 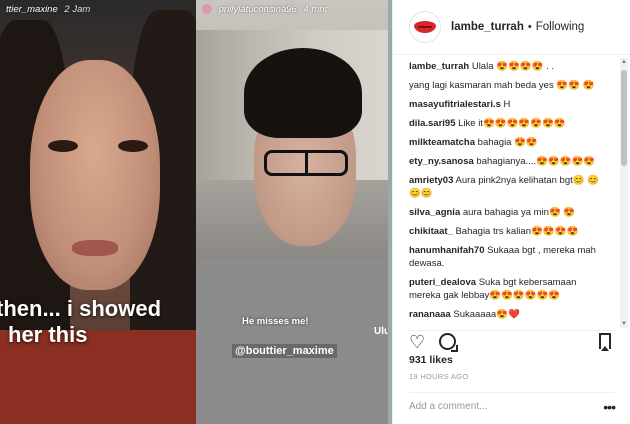 What do you see at coordinates (512, 406) in the screenshot?
I see `add-comment-field: Add a comment... •••` at bounding box center [512, 406].